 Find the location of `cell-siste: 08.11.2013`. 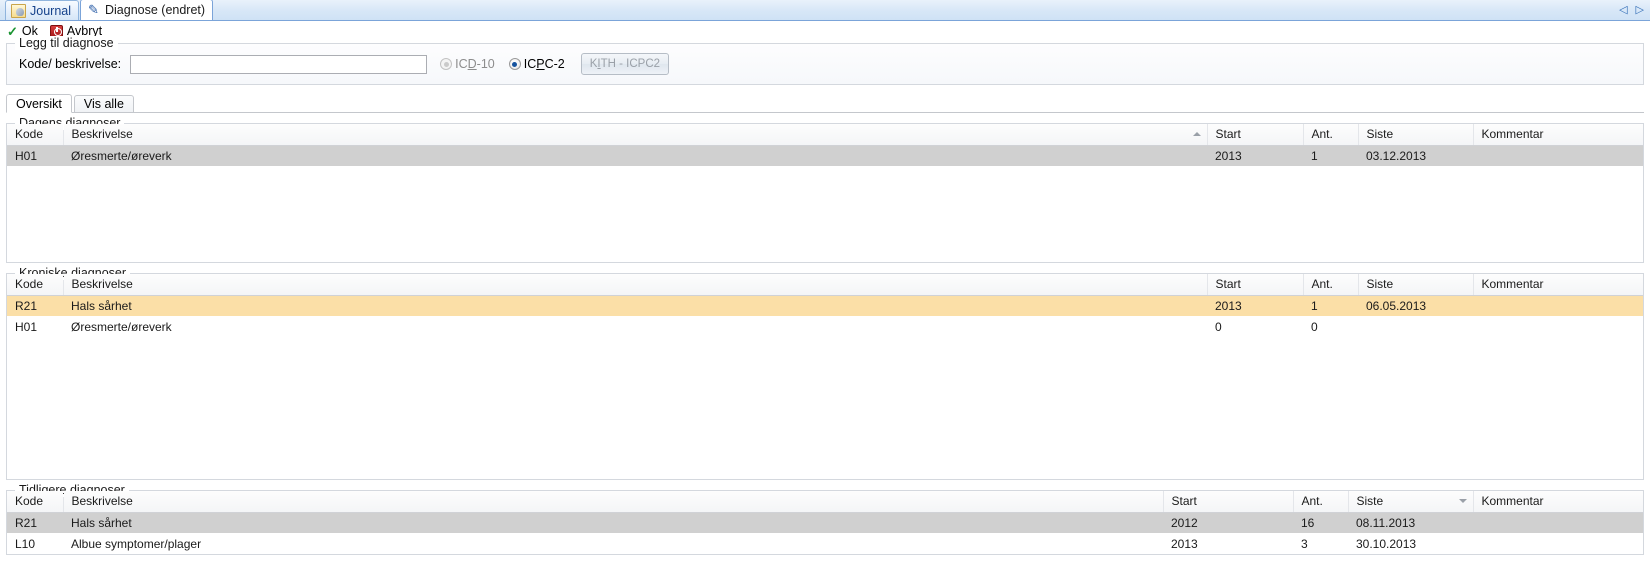

cell-siste: 08.11.2013 is located at coordinates (1410, 522).